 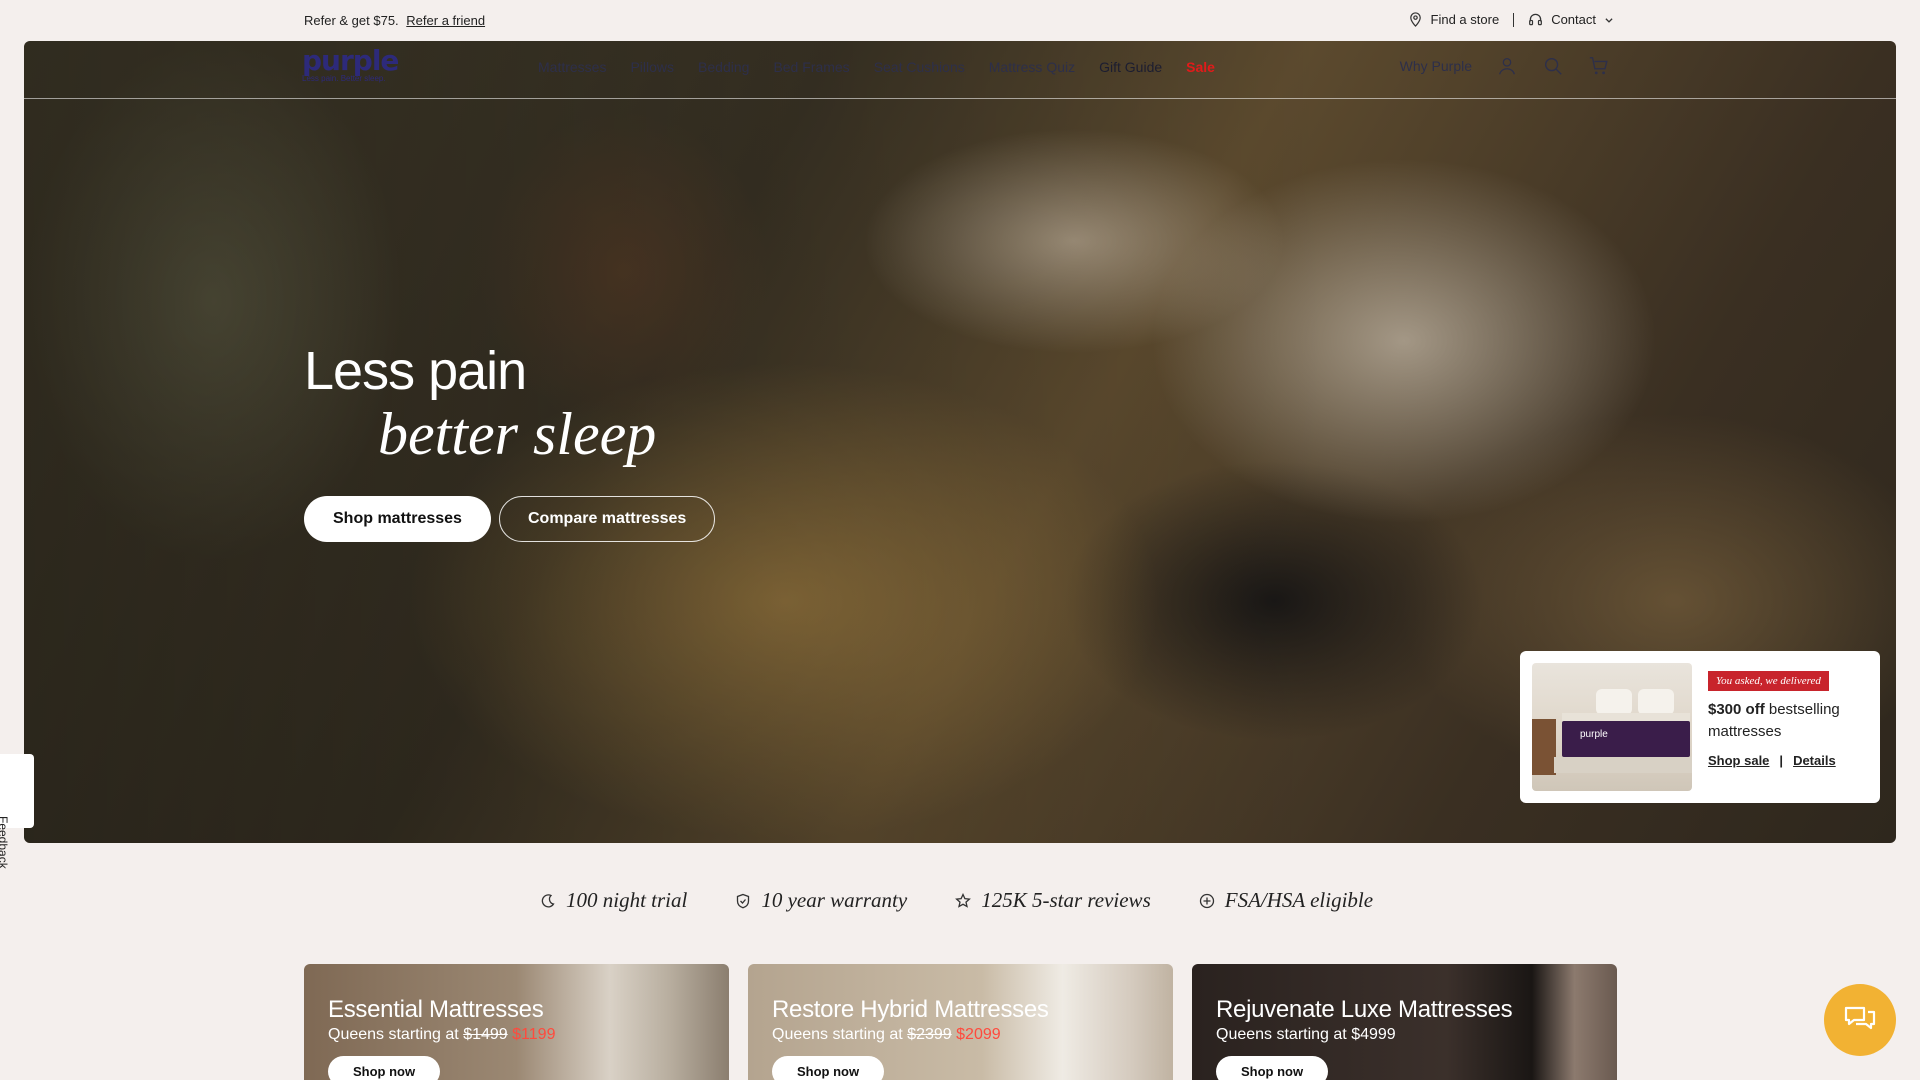 I want to click on nav-mattresses: Mattresses, so click(x=572, y=67).